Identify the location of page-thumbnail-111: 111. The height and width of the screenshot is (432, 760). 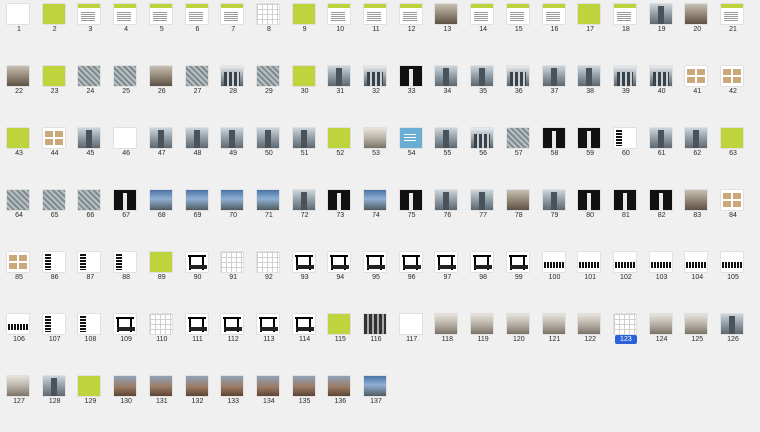
(198, 340).